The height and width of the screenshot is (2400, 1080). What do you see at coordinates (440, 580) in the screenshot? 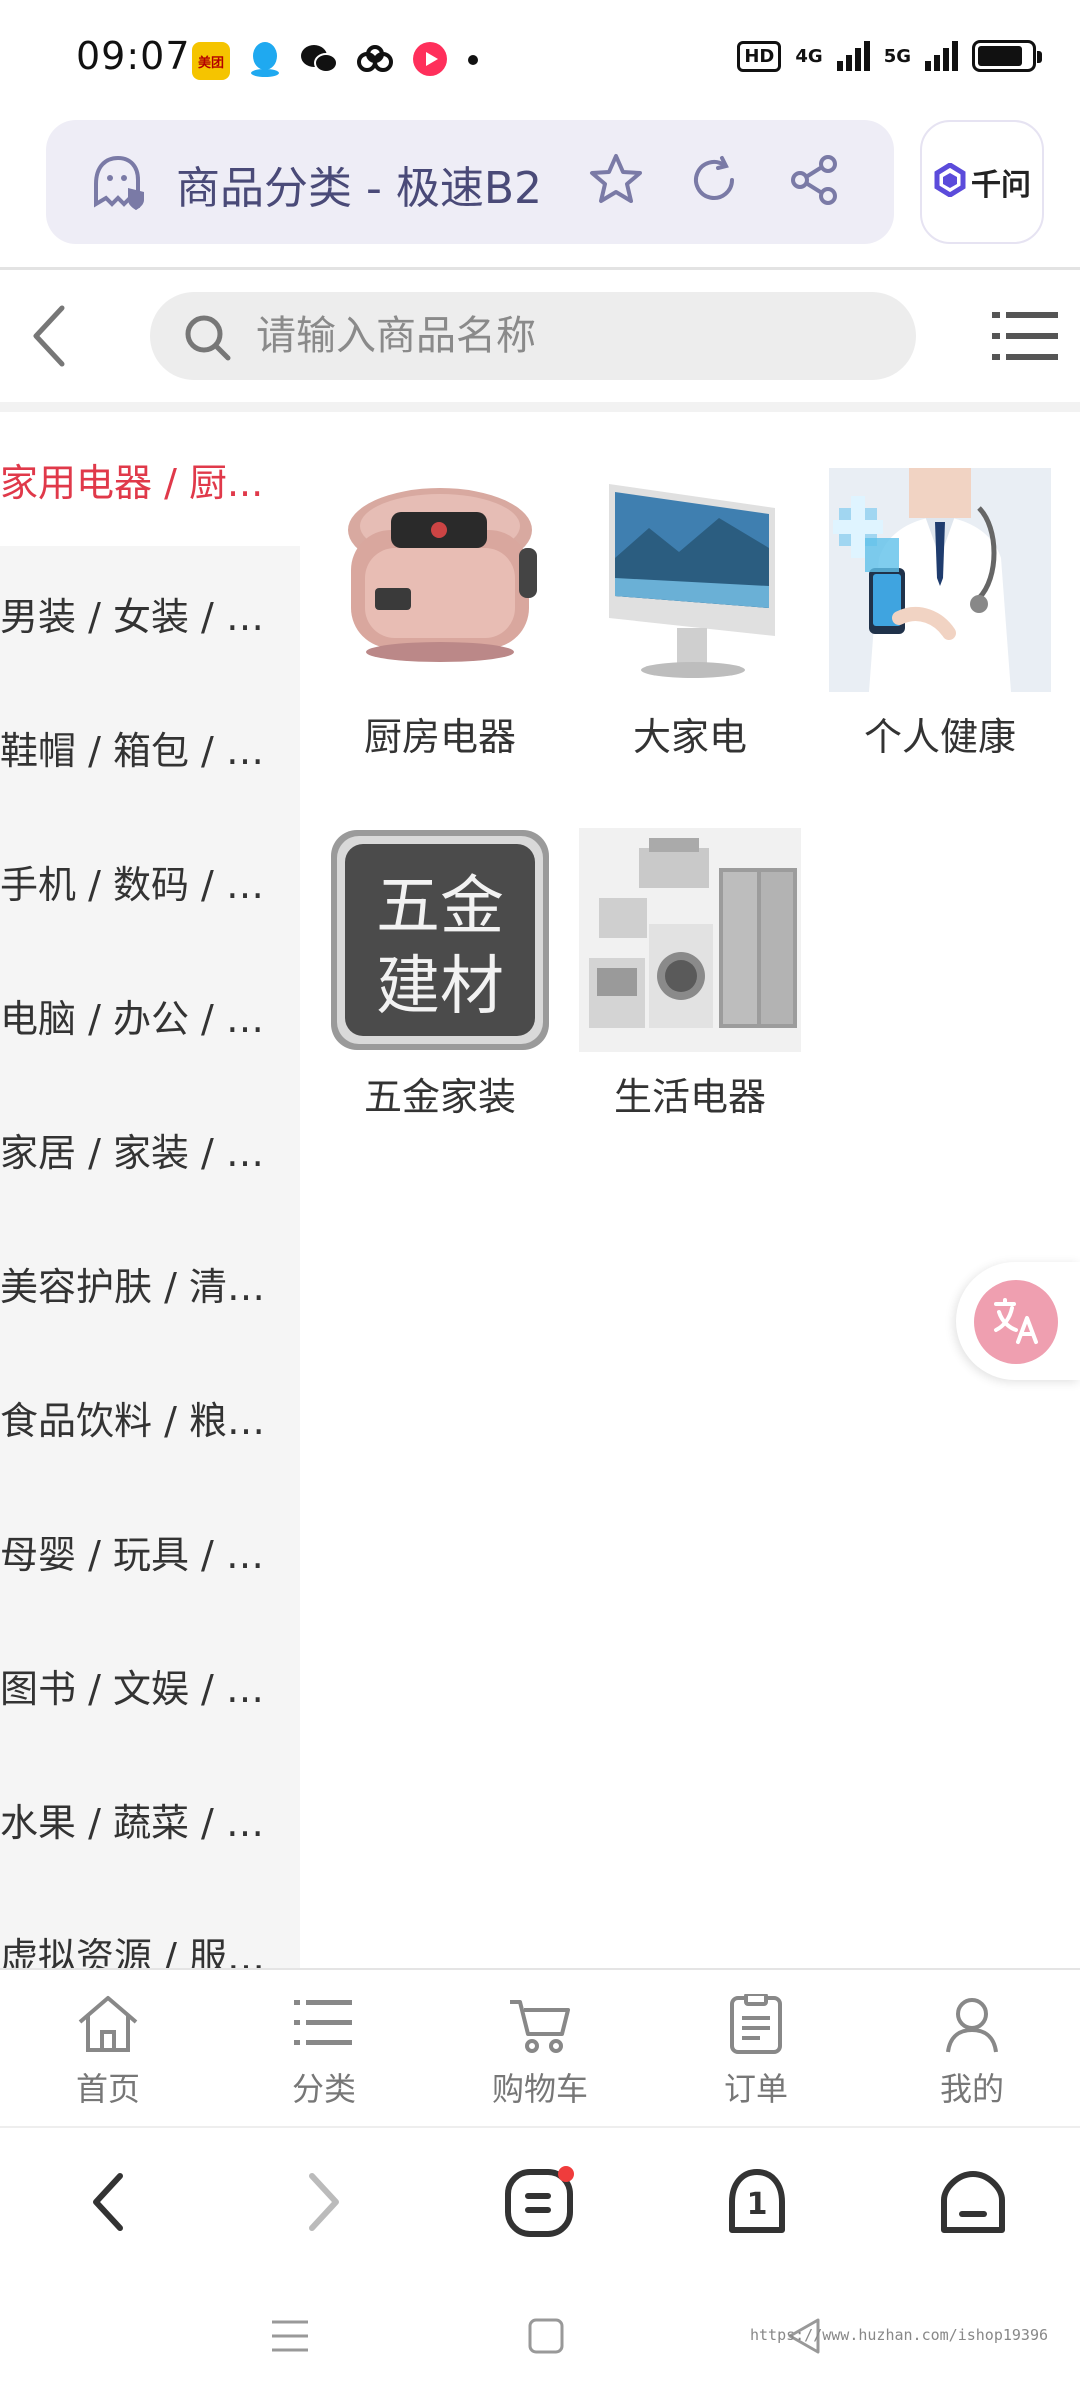
I see `rice-cooker-image` at bounding box center [440, 580].